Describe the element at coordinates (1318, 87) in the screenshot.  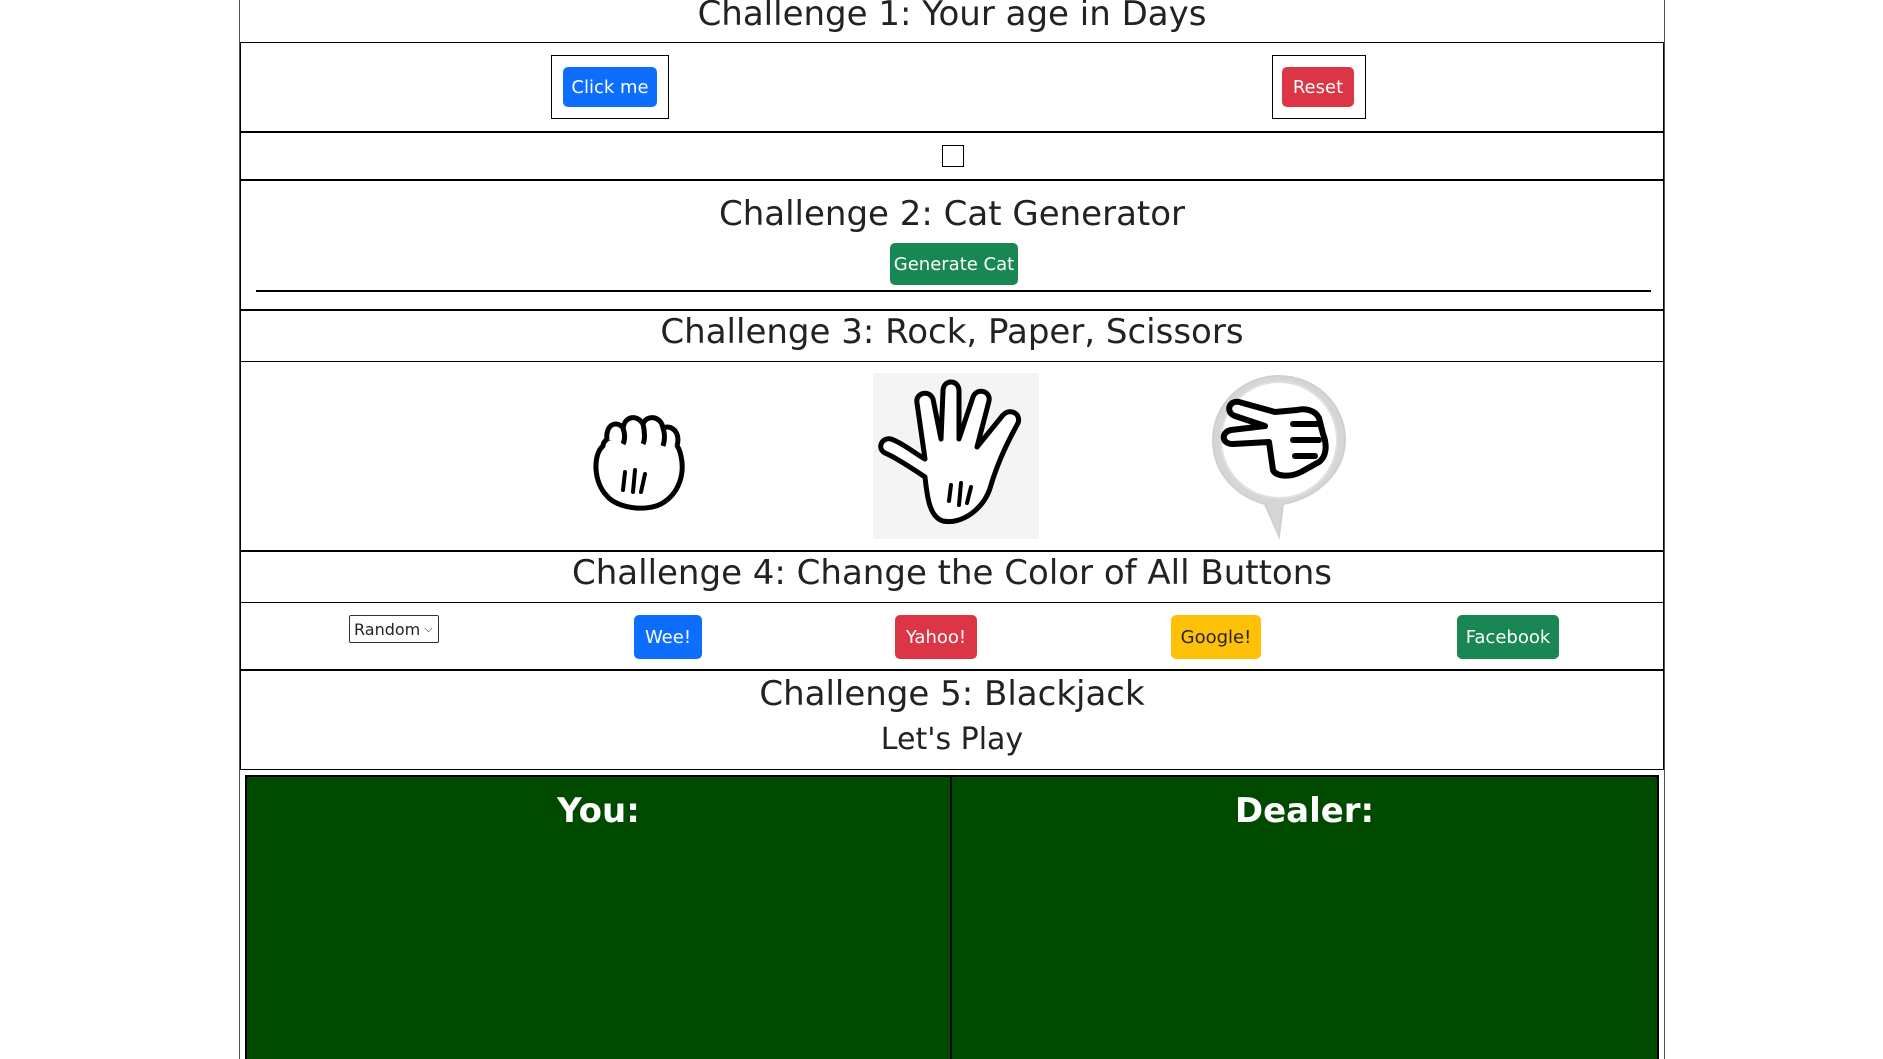
I see `reset-button: Reset` at that location.